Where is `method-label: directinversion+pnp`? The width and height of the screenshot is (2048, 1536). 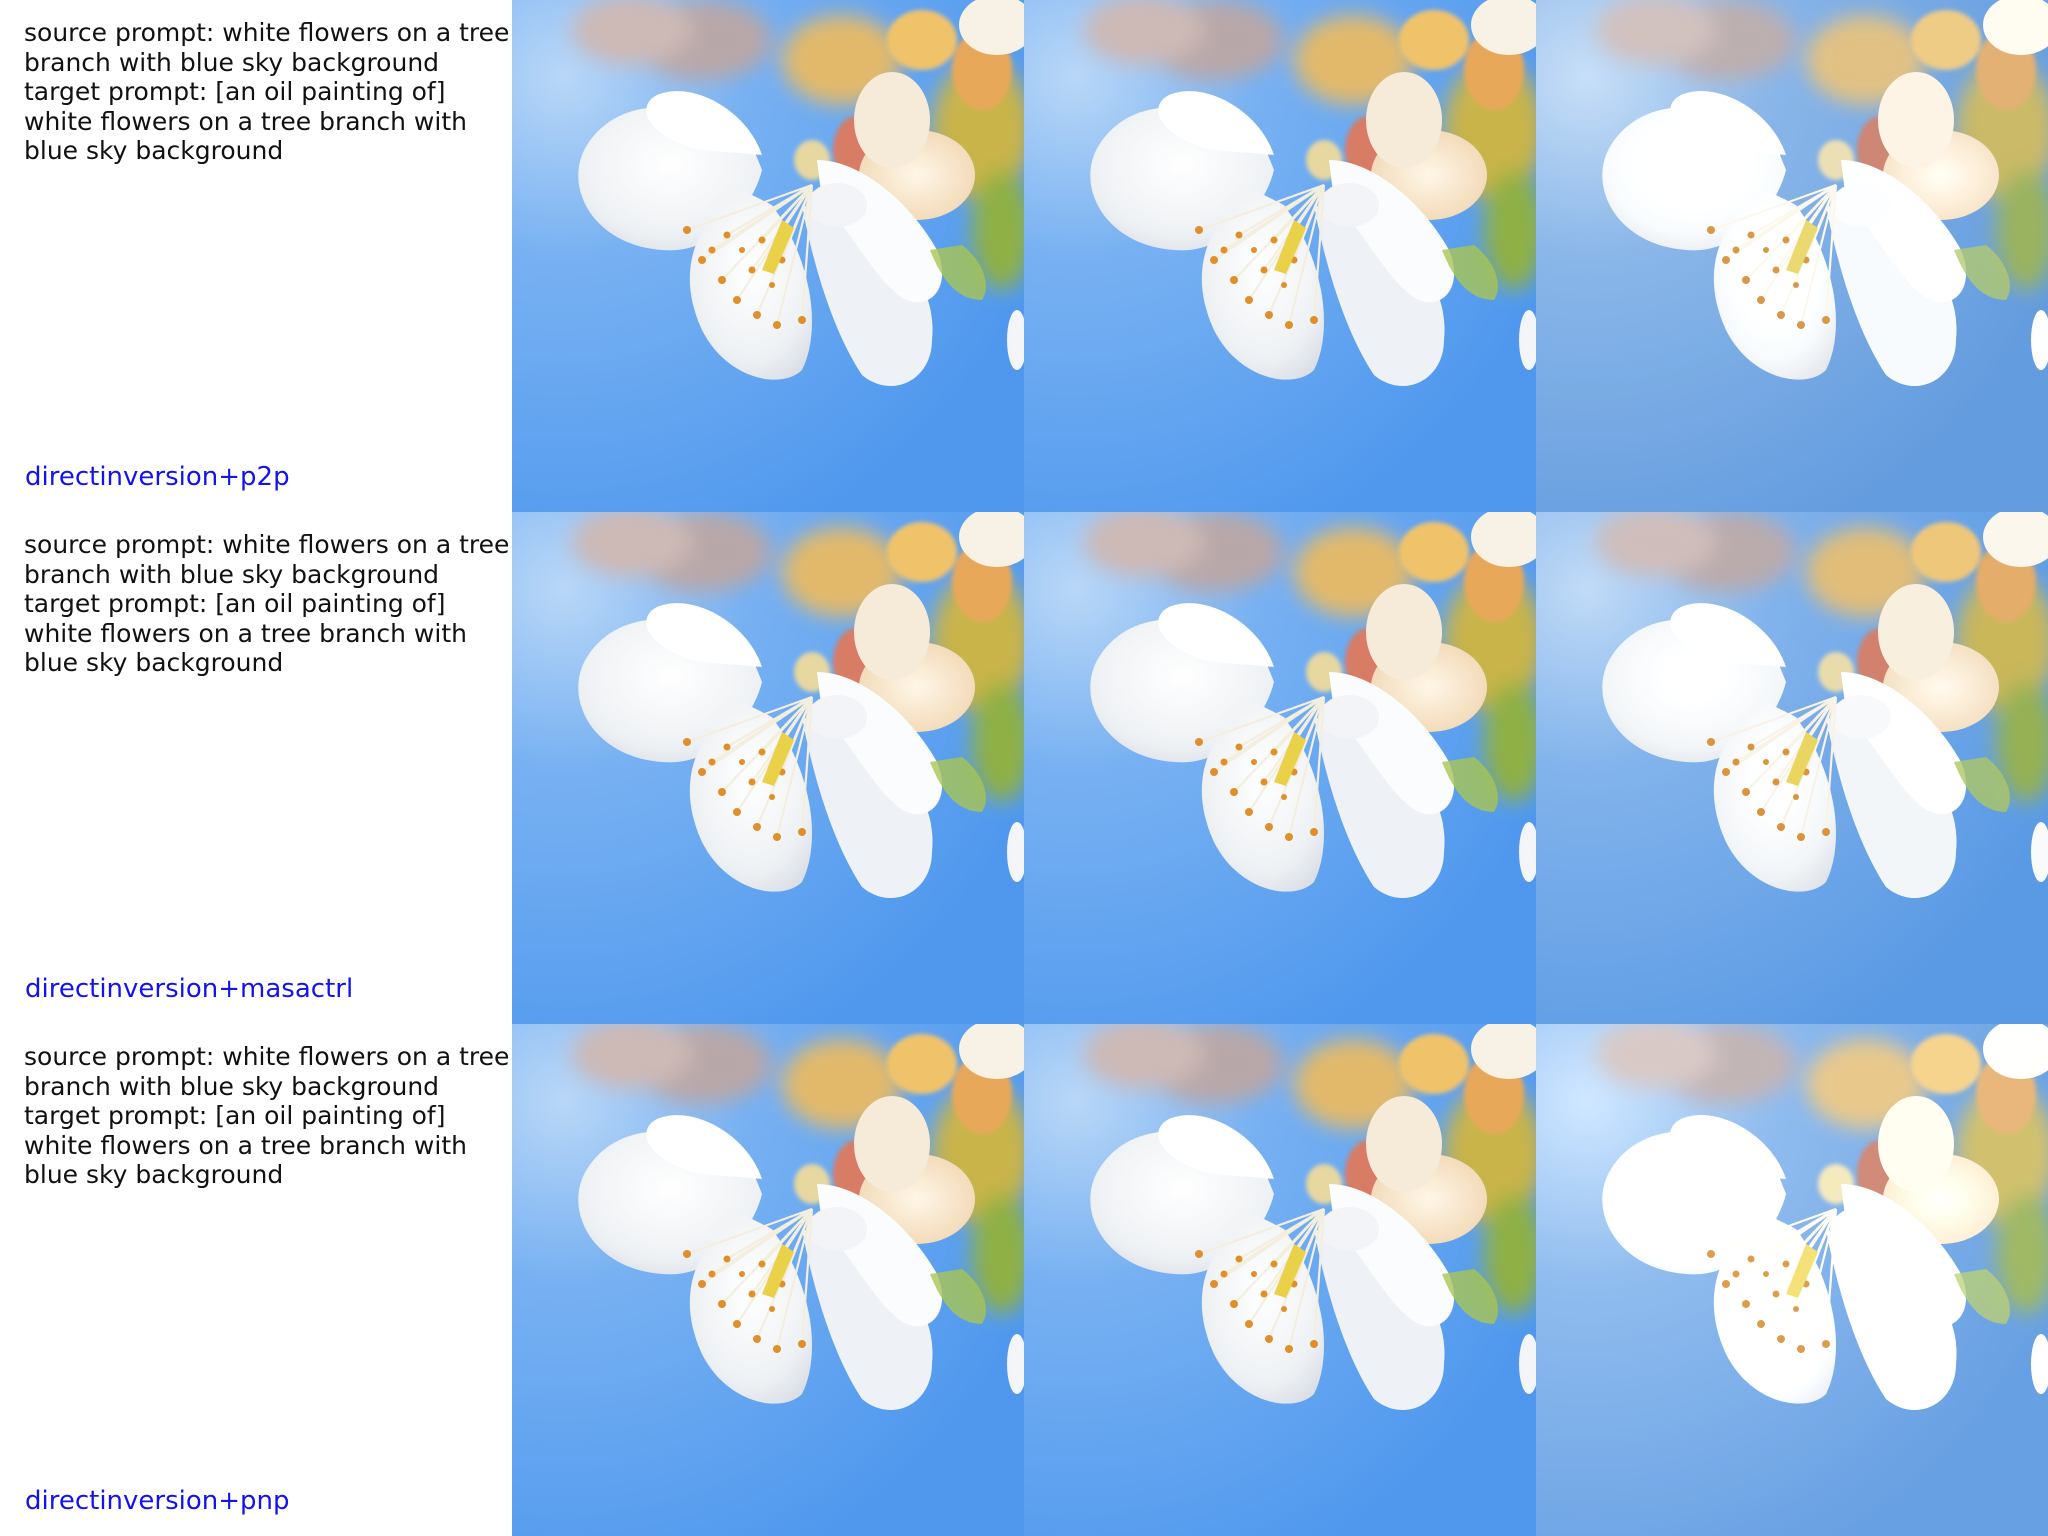 method-label: directinversion+pnp is located at coordinates (157, 1501).